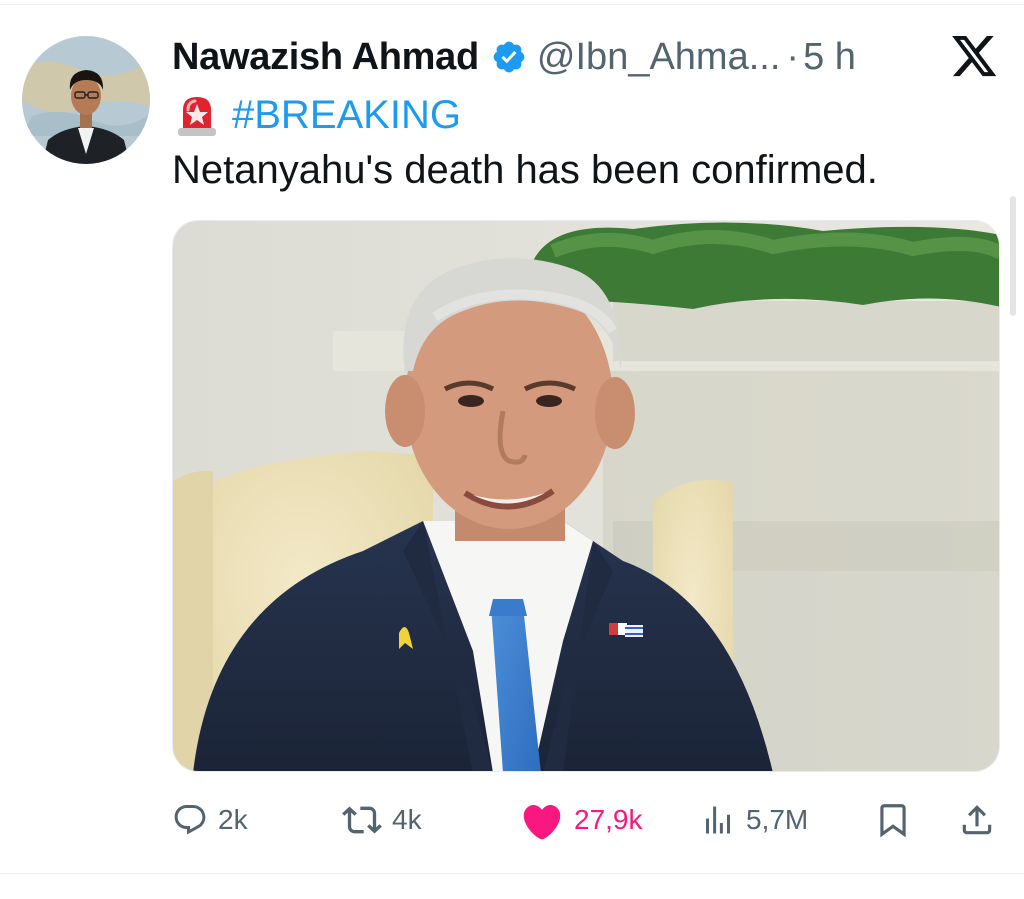 The height and width of the screenshot is (899, 1024). What do you see at coordinates (512, 4) in the screenshot?
I see `top-divider` at bounding box center [512, 4].